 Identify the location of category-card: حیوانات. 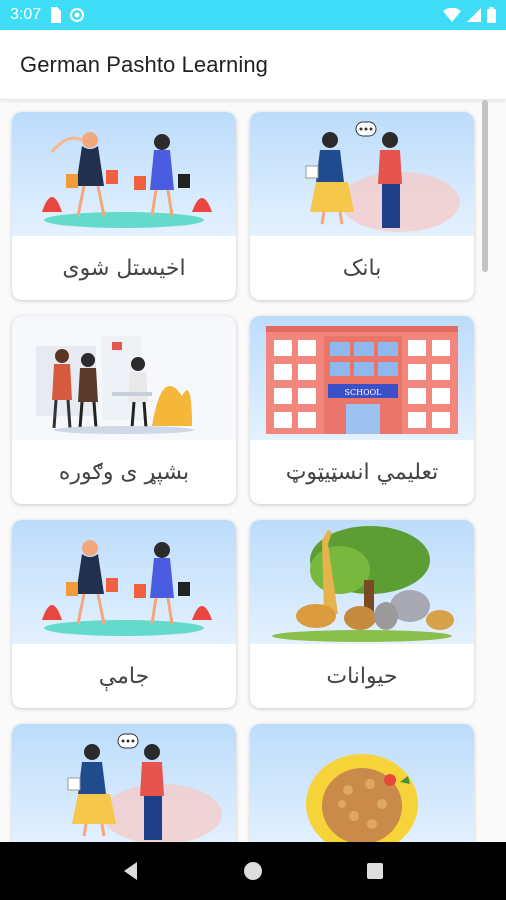
(362, 614).